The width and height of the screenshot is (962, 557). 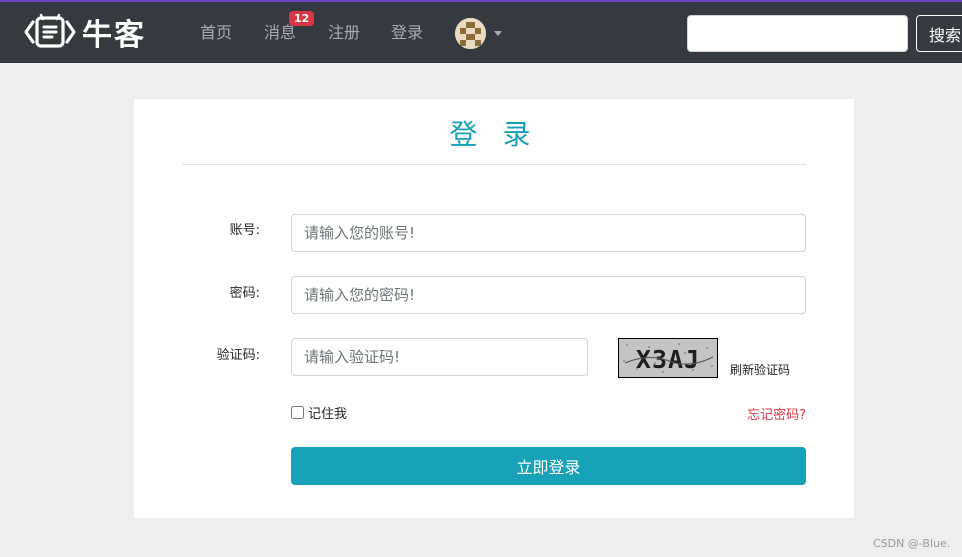 I want to click on captcha-image: X3AJ, so click(x=668, y=358).